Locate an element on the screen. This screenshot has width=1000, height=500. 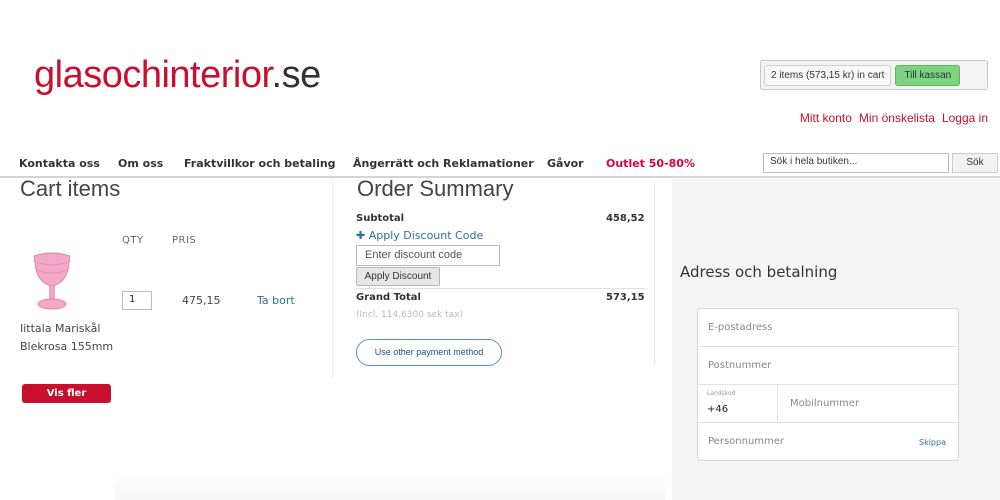
product-image is located at coordinates (52, 281).